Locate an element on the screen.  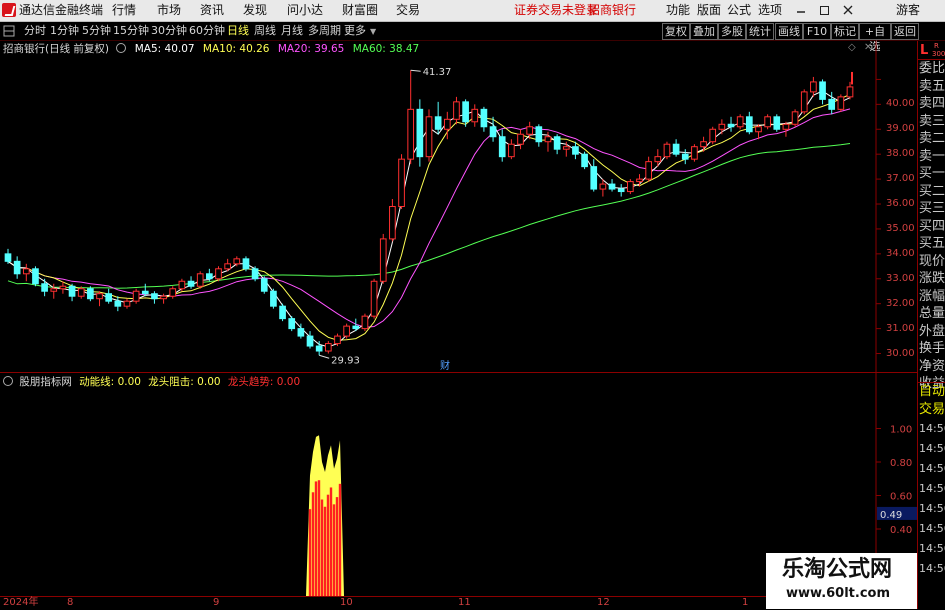
period-more: 更多 is located at coordinates (355, 31).